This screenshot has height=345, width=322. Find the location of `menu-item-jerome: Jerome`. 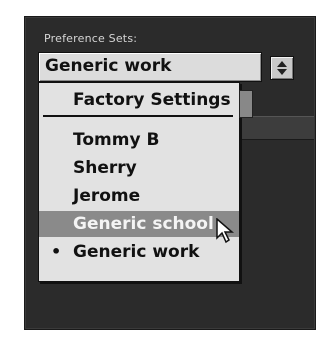

menu-item-jerome: Jerome is located at coordinates (139, 196).